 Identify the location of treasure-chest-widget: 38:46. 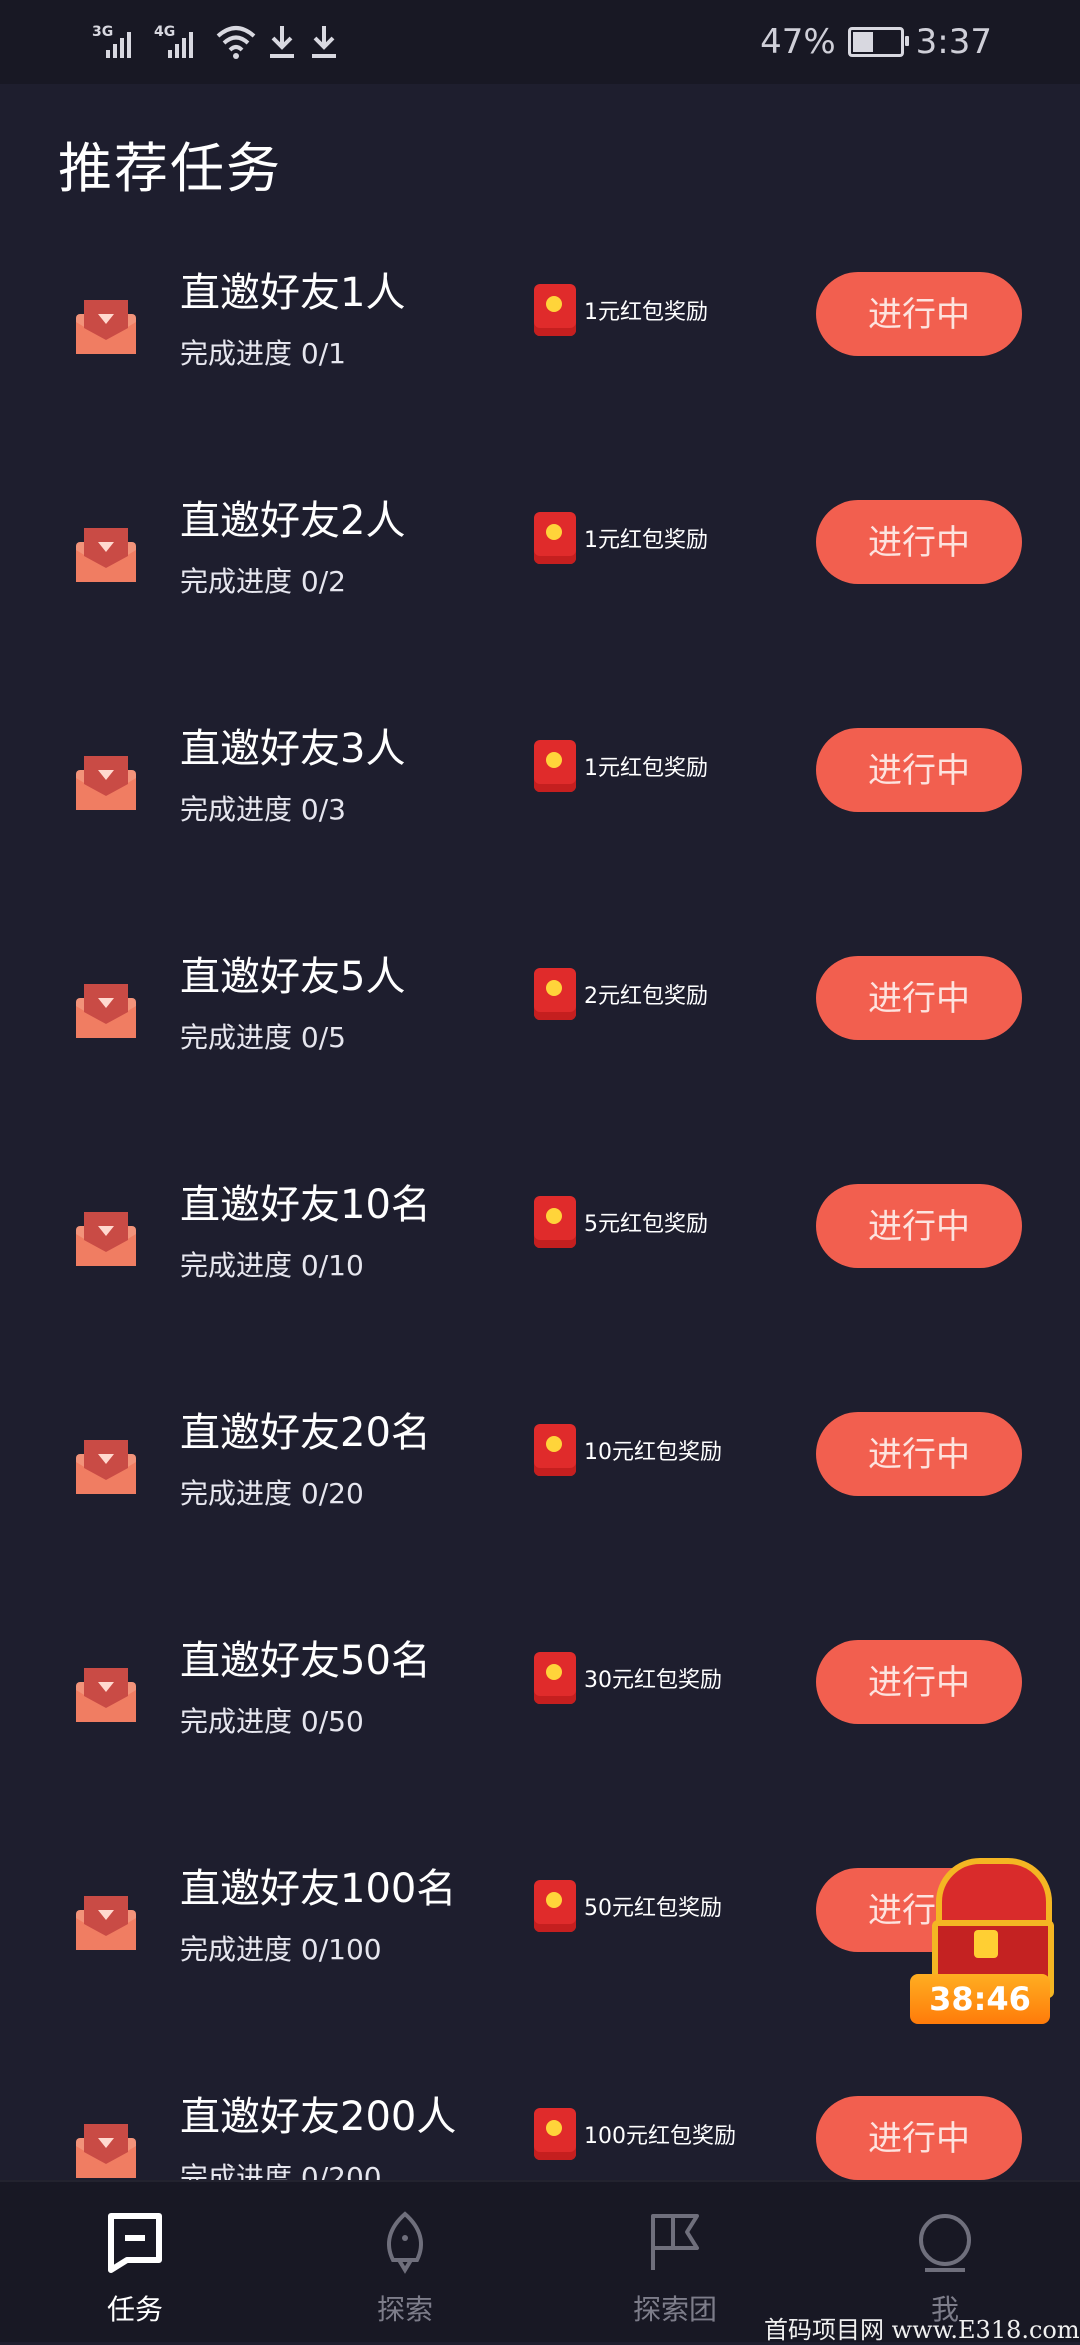
(985, 1942).